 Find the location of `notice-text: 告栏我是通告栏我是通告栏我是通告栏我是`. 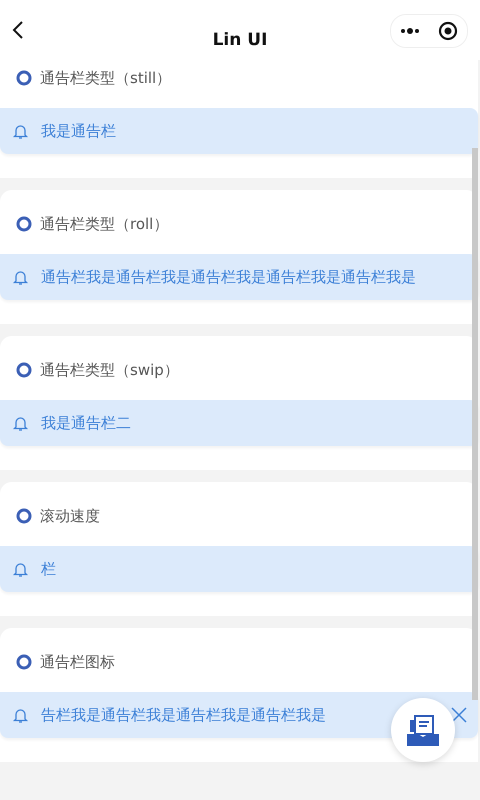

notice-text: 告栏我是通告栏我是通告栏我是通告栏我是 is located at coordinates (183, 715).